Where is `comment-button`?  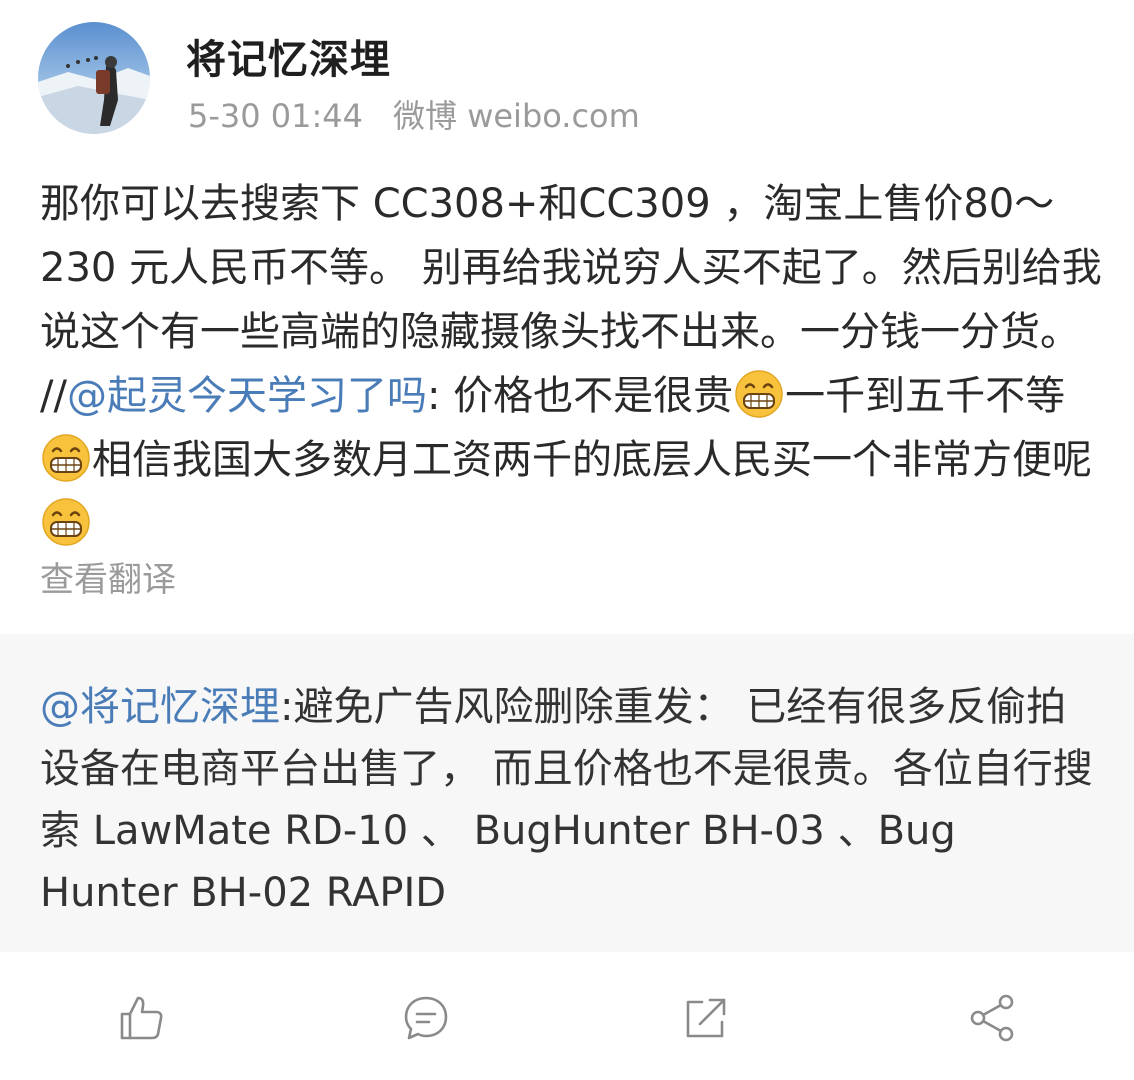
comment-button is located at coordinates (426, 1018).